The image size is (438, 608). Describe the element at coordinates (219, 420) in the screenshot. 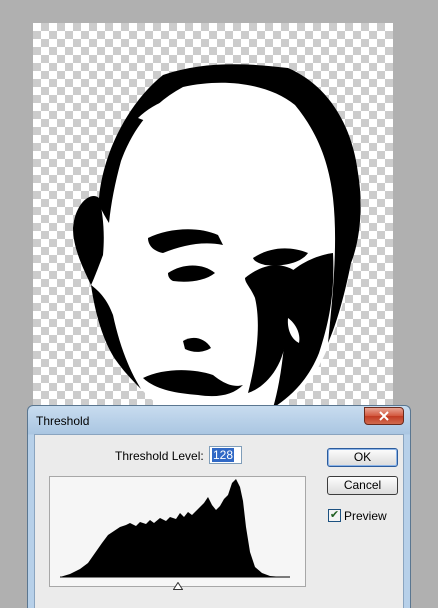

I see `dialog-title-bar: Threshold` at that location.